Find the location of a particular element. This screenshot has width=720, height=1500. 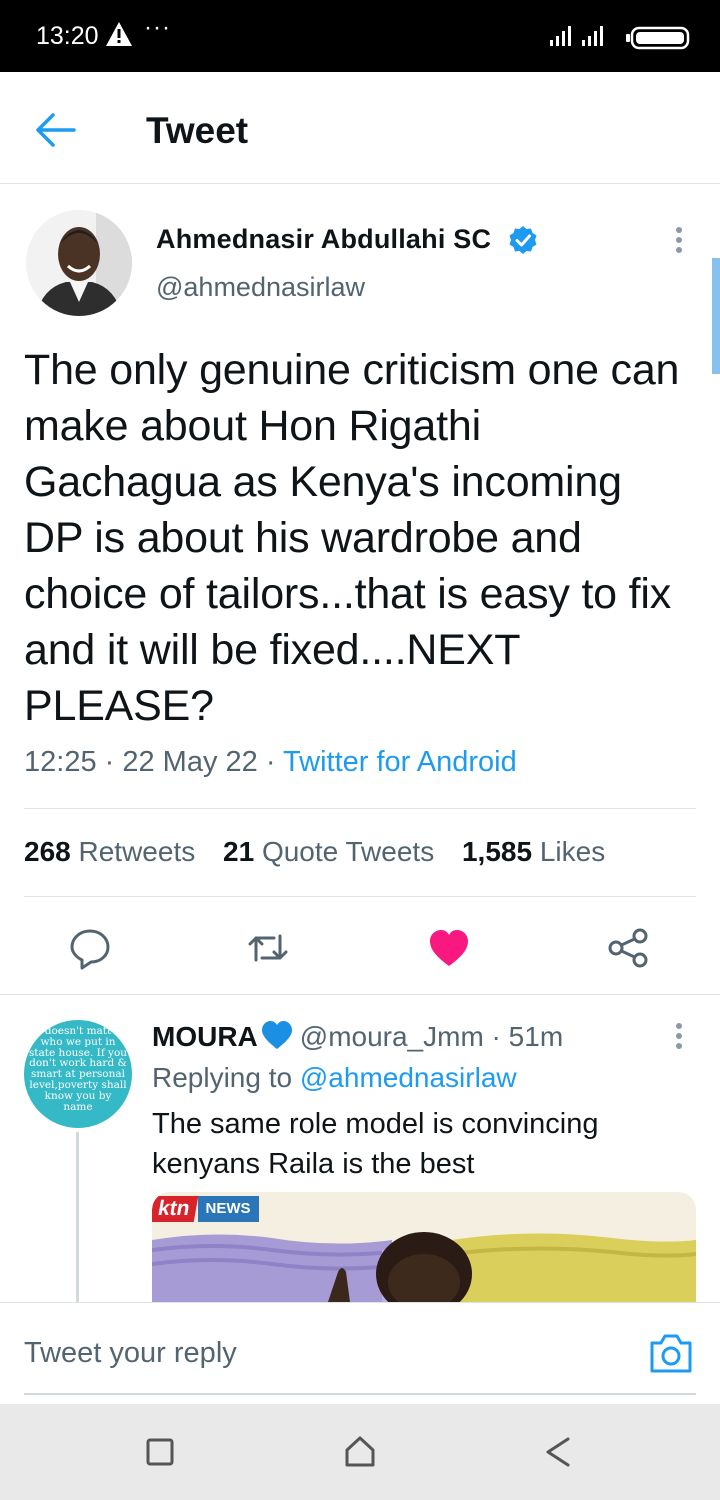

blue-heart-emoji-icon is located at coordinates (276, 1035).